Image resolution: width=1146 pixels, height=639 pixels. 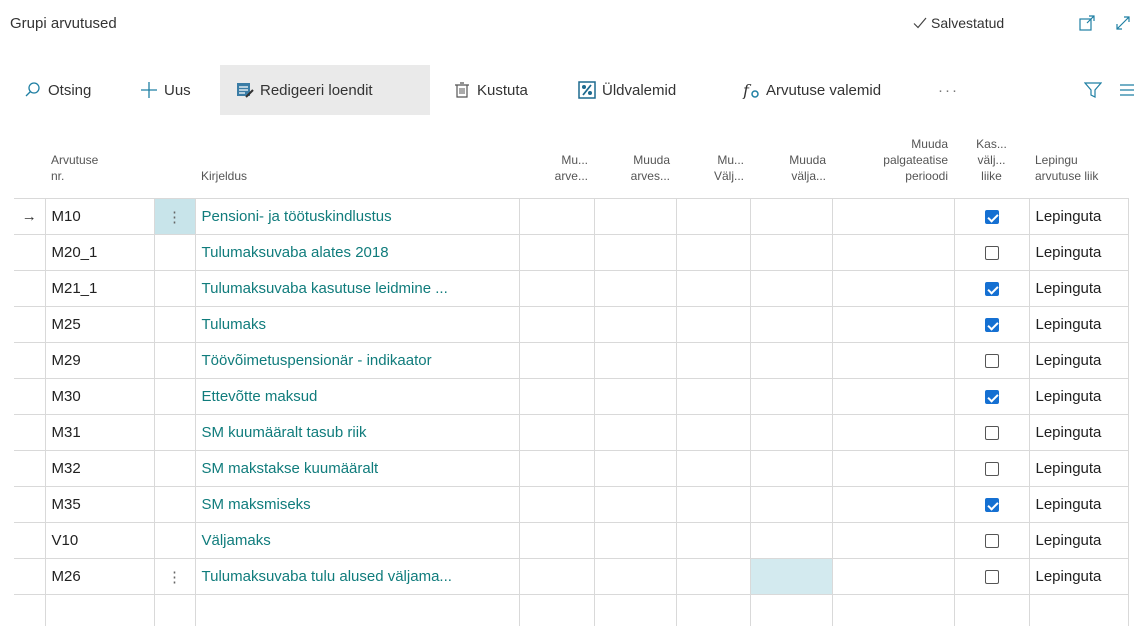 I want to click on description-link: SM maksmiseks, so click(x=357, y=504).